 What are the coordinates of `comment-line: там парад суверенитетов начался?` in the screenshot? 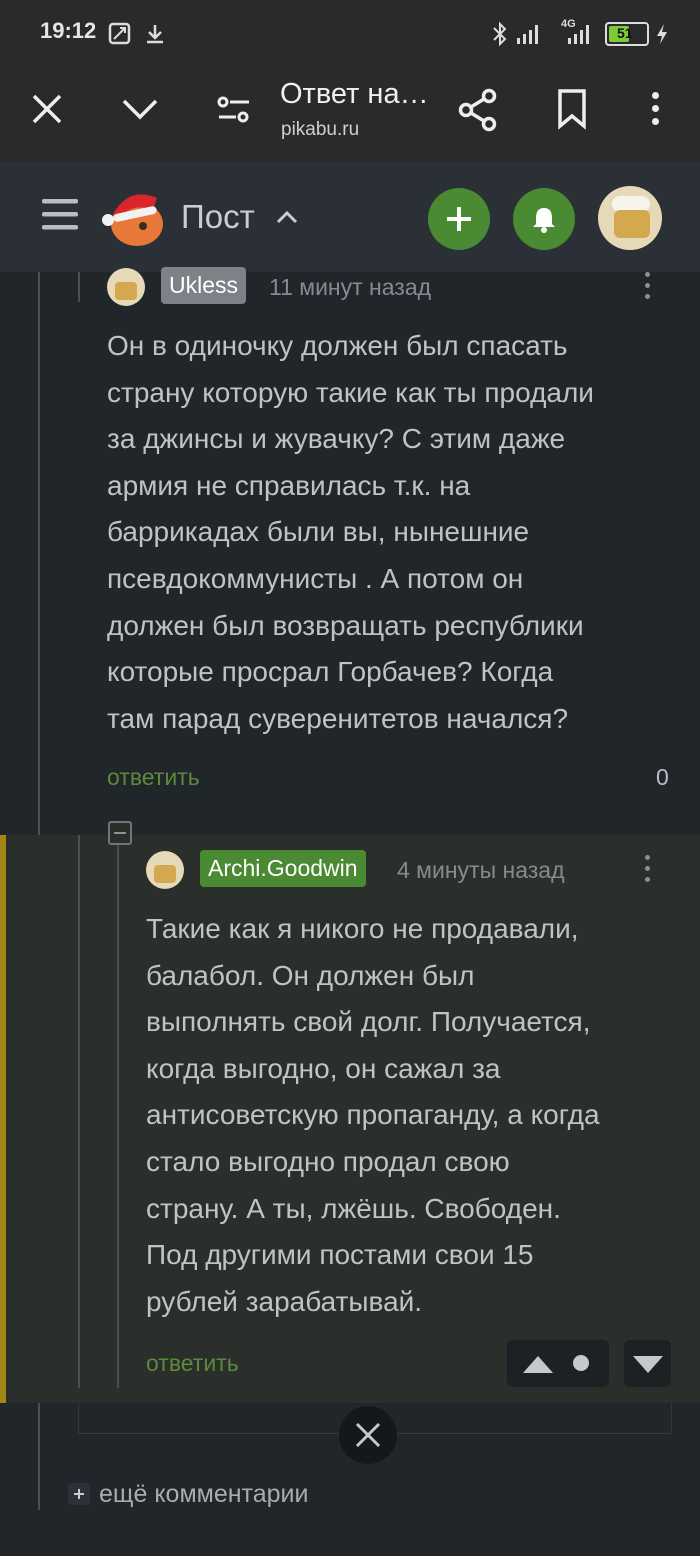 It's located at (338, 718).